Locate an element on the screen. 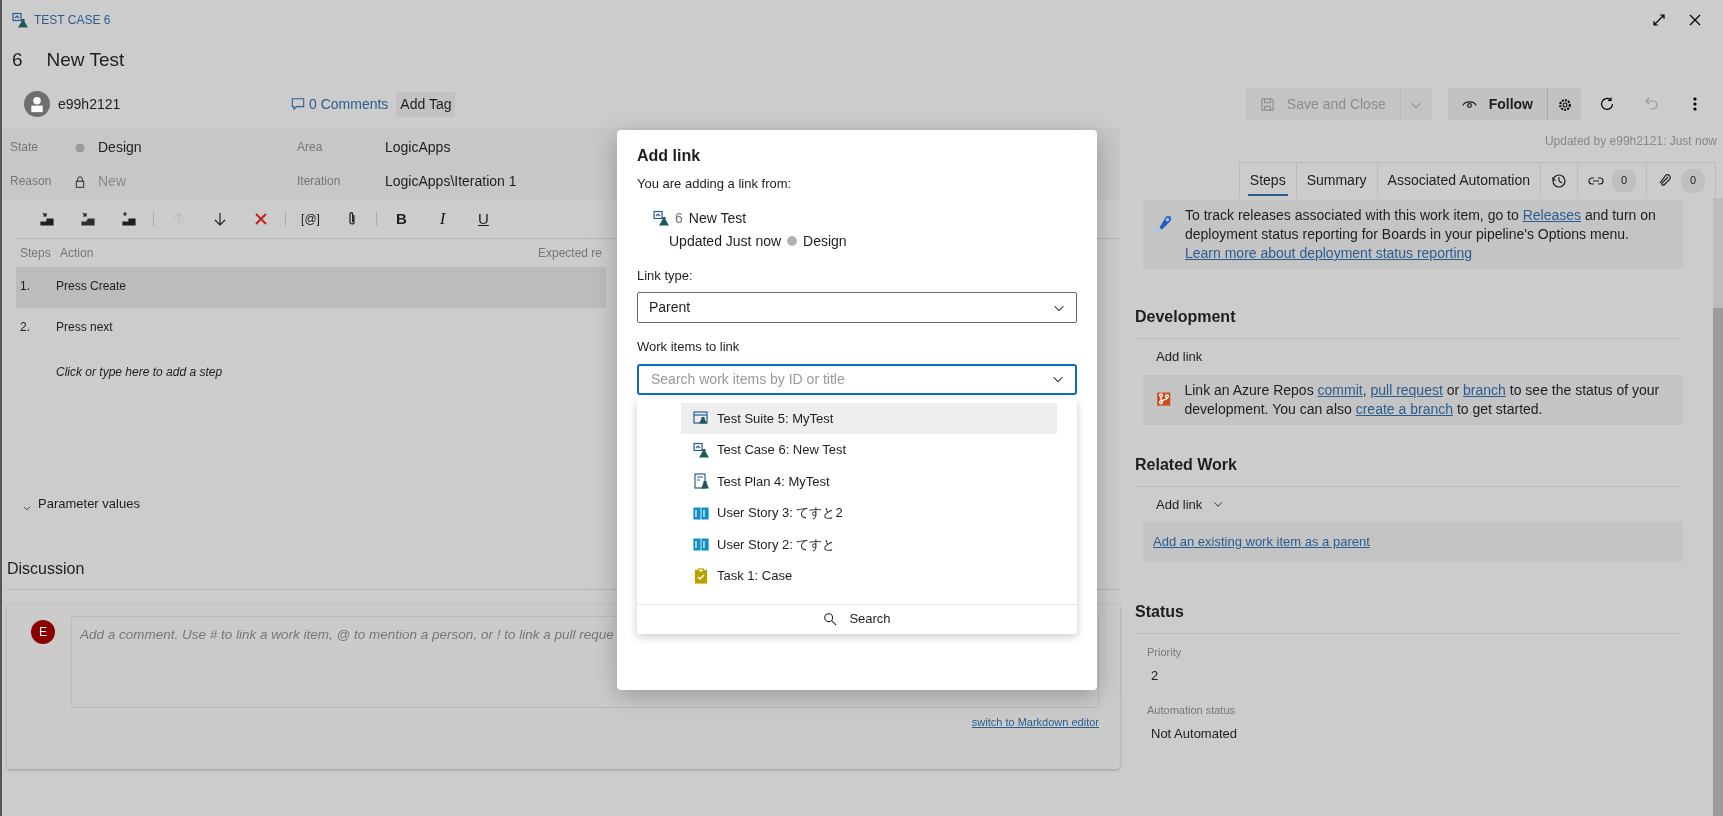  lock-icon is located at coordinates (80, 181).